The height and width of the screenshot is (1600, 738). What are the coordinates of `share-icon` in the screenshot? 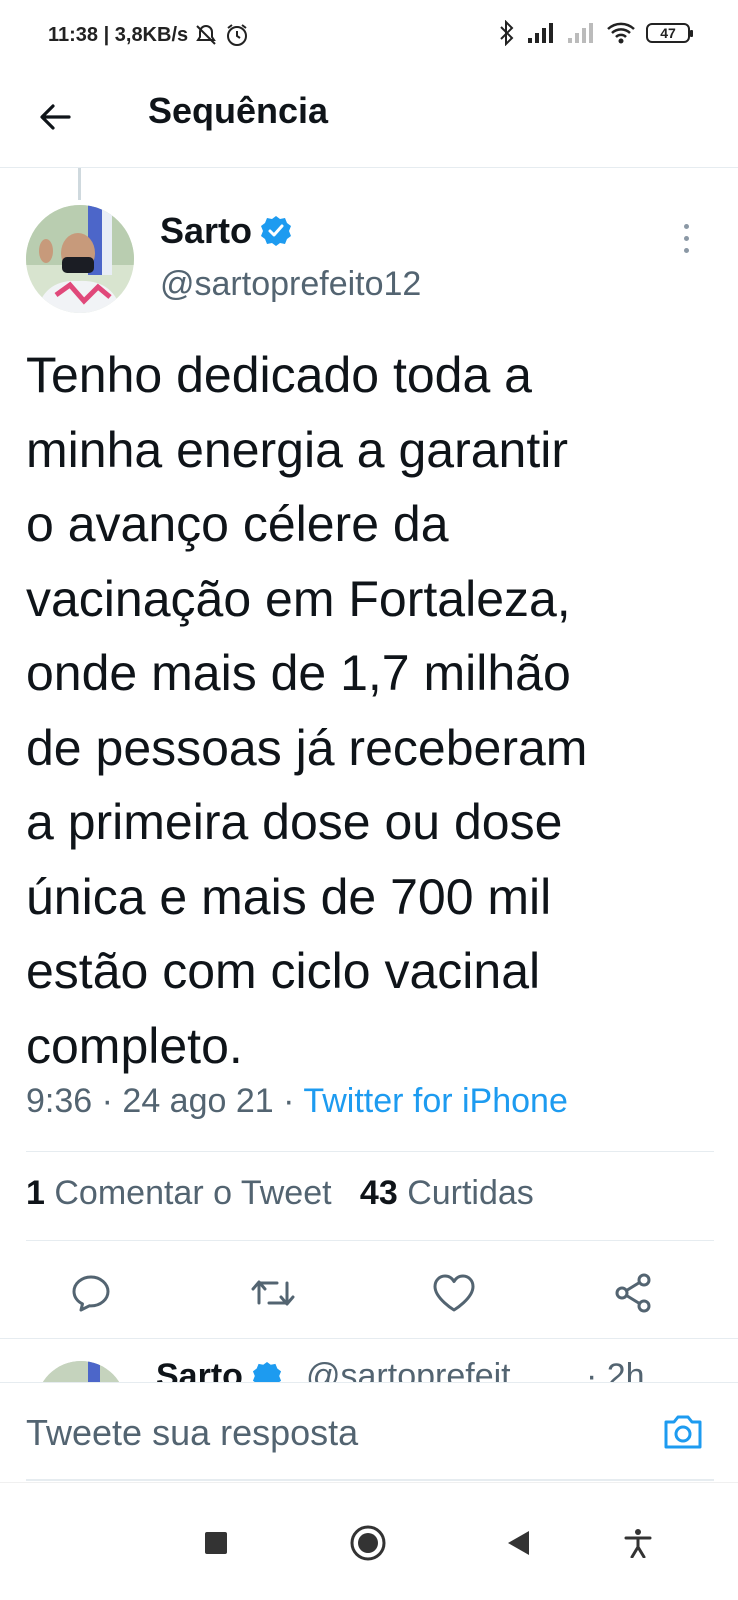 It's located at (633, 1293).